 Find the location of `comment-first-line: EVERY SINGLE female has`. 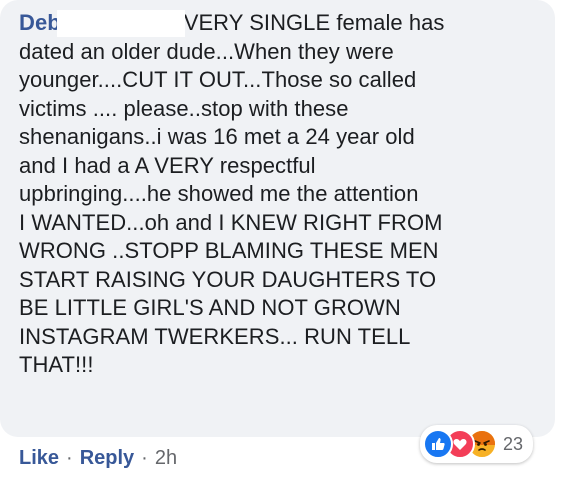

comment-first-line: EVERY SINGLE female has is located at coordinates (307, 22).